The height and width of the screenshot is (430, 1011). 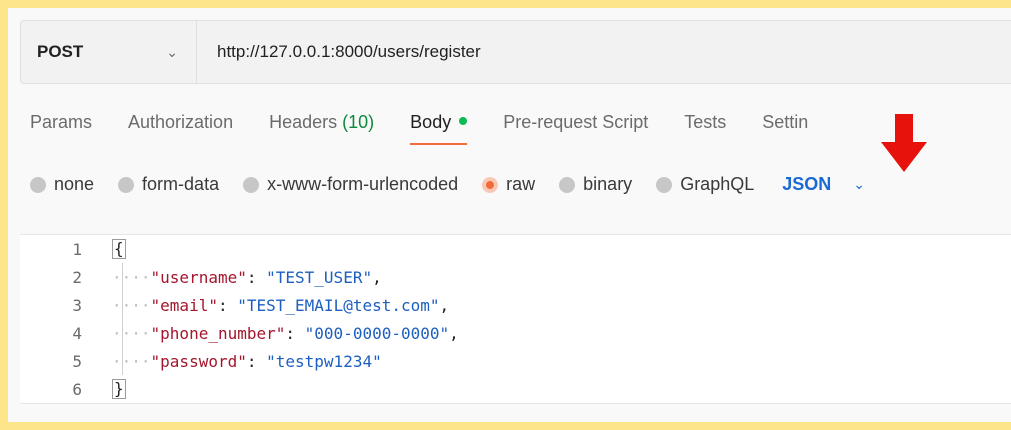 What do you see at coordinates (576, 122) in the screenshot?
I see `tab-label: Pre-request Script` at bounding box center [576, 122].